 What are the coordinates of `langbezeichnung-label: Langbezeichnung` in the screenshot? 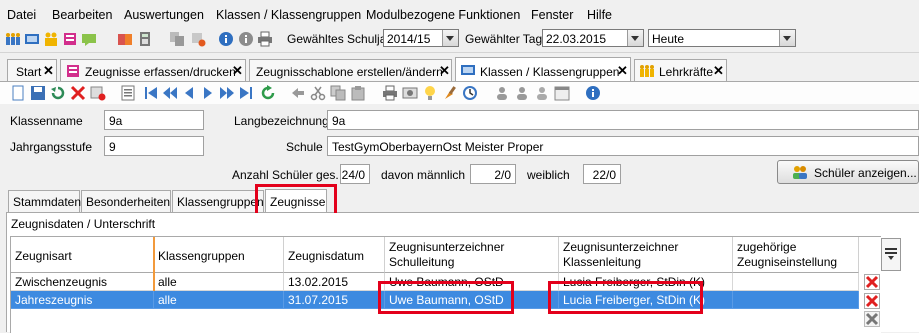 It's located at (281, 121).